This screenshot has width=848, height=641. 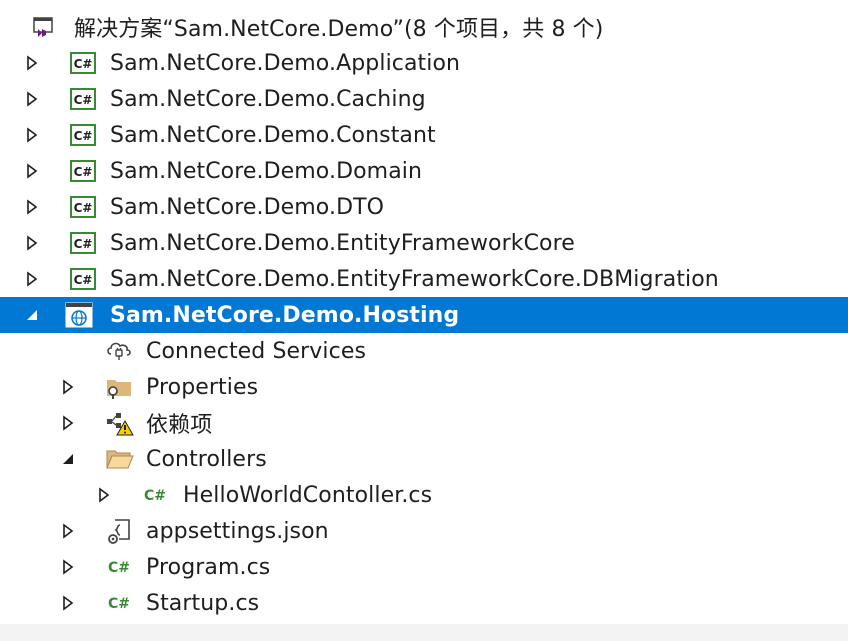 I want to click on controllers-node: Controllers, so click(x=424, y=459).